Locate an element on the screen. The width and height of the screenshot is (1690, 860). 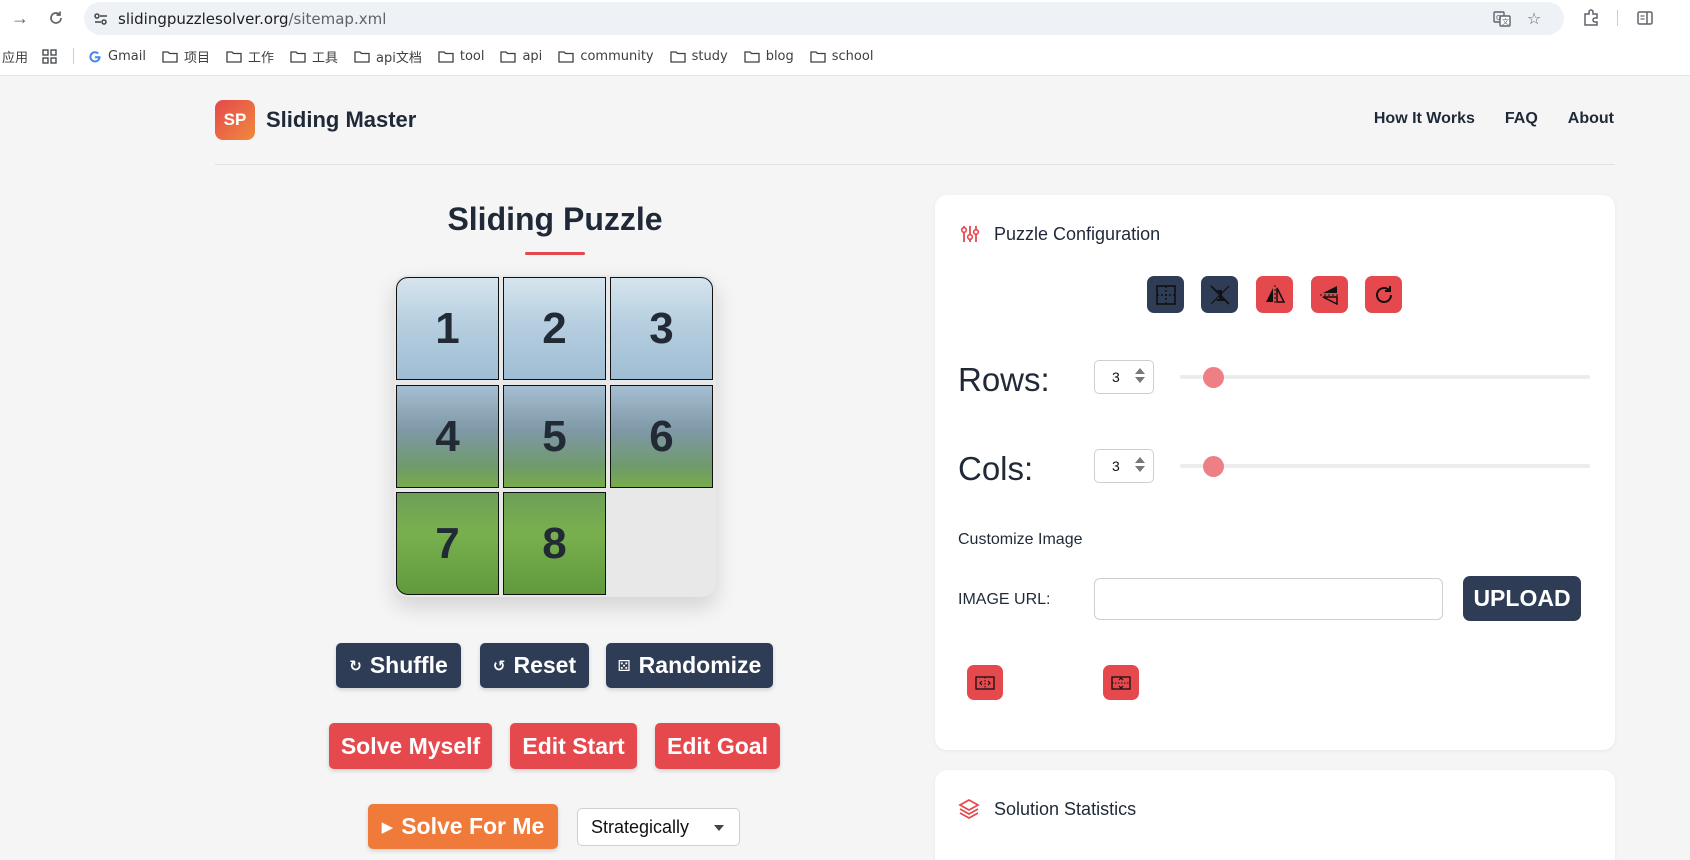
puzzle-tile: 4 is located at coordinates (447, 436).